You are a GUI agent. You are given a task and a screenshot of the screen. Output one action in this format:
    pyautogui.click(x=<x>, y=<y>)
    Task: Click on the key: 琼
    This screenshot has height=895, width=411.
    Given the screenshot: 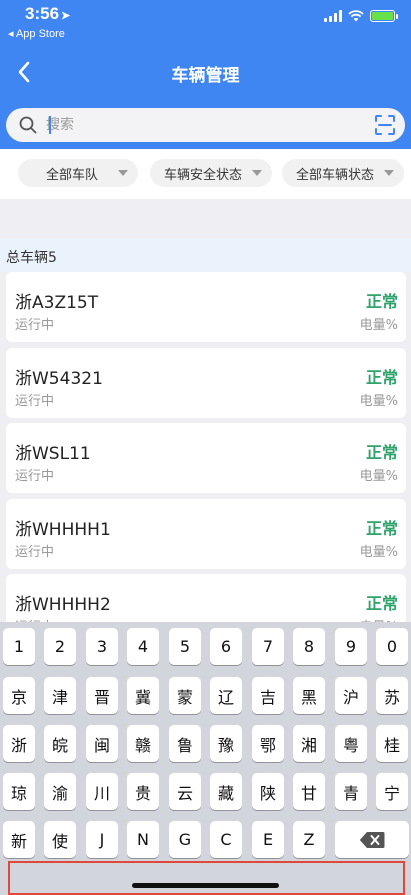 What is the action you would take?
    pyautogui.click(x=19, y=791)
    